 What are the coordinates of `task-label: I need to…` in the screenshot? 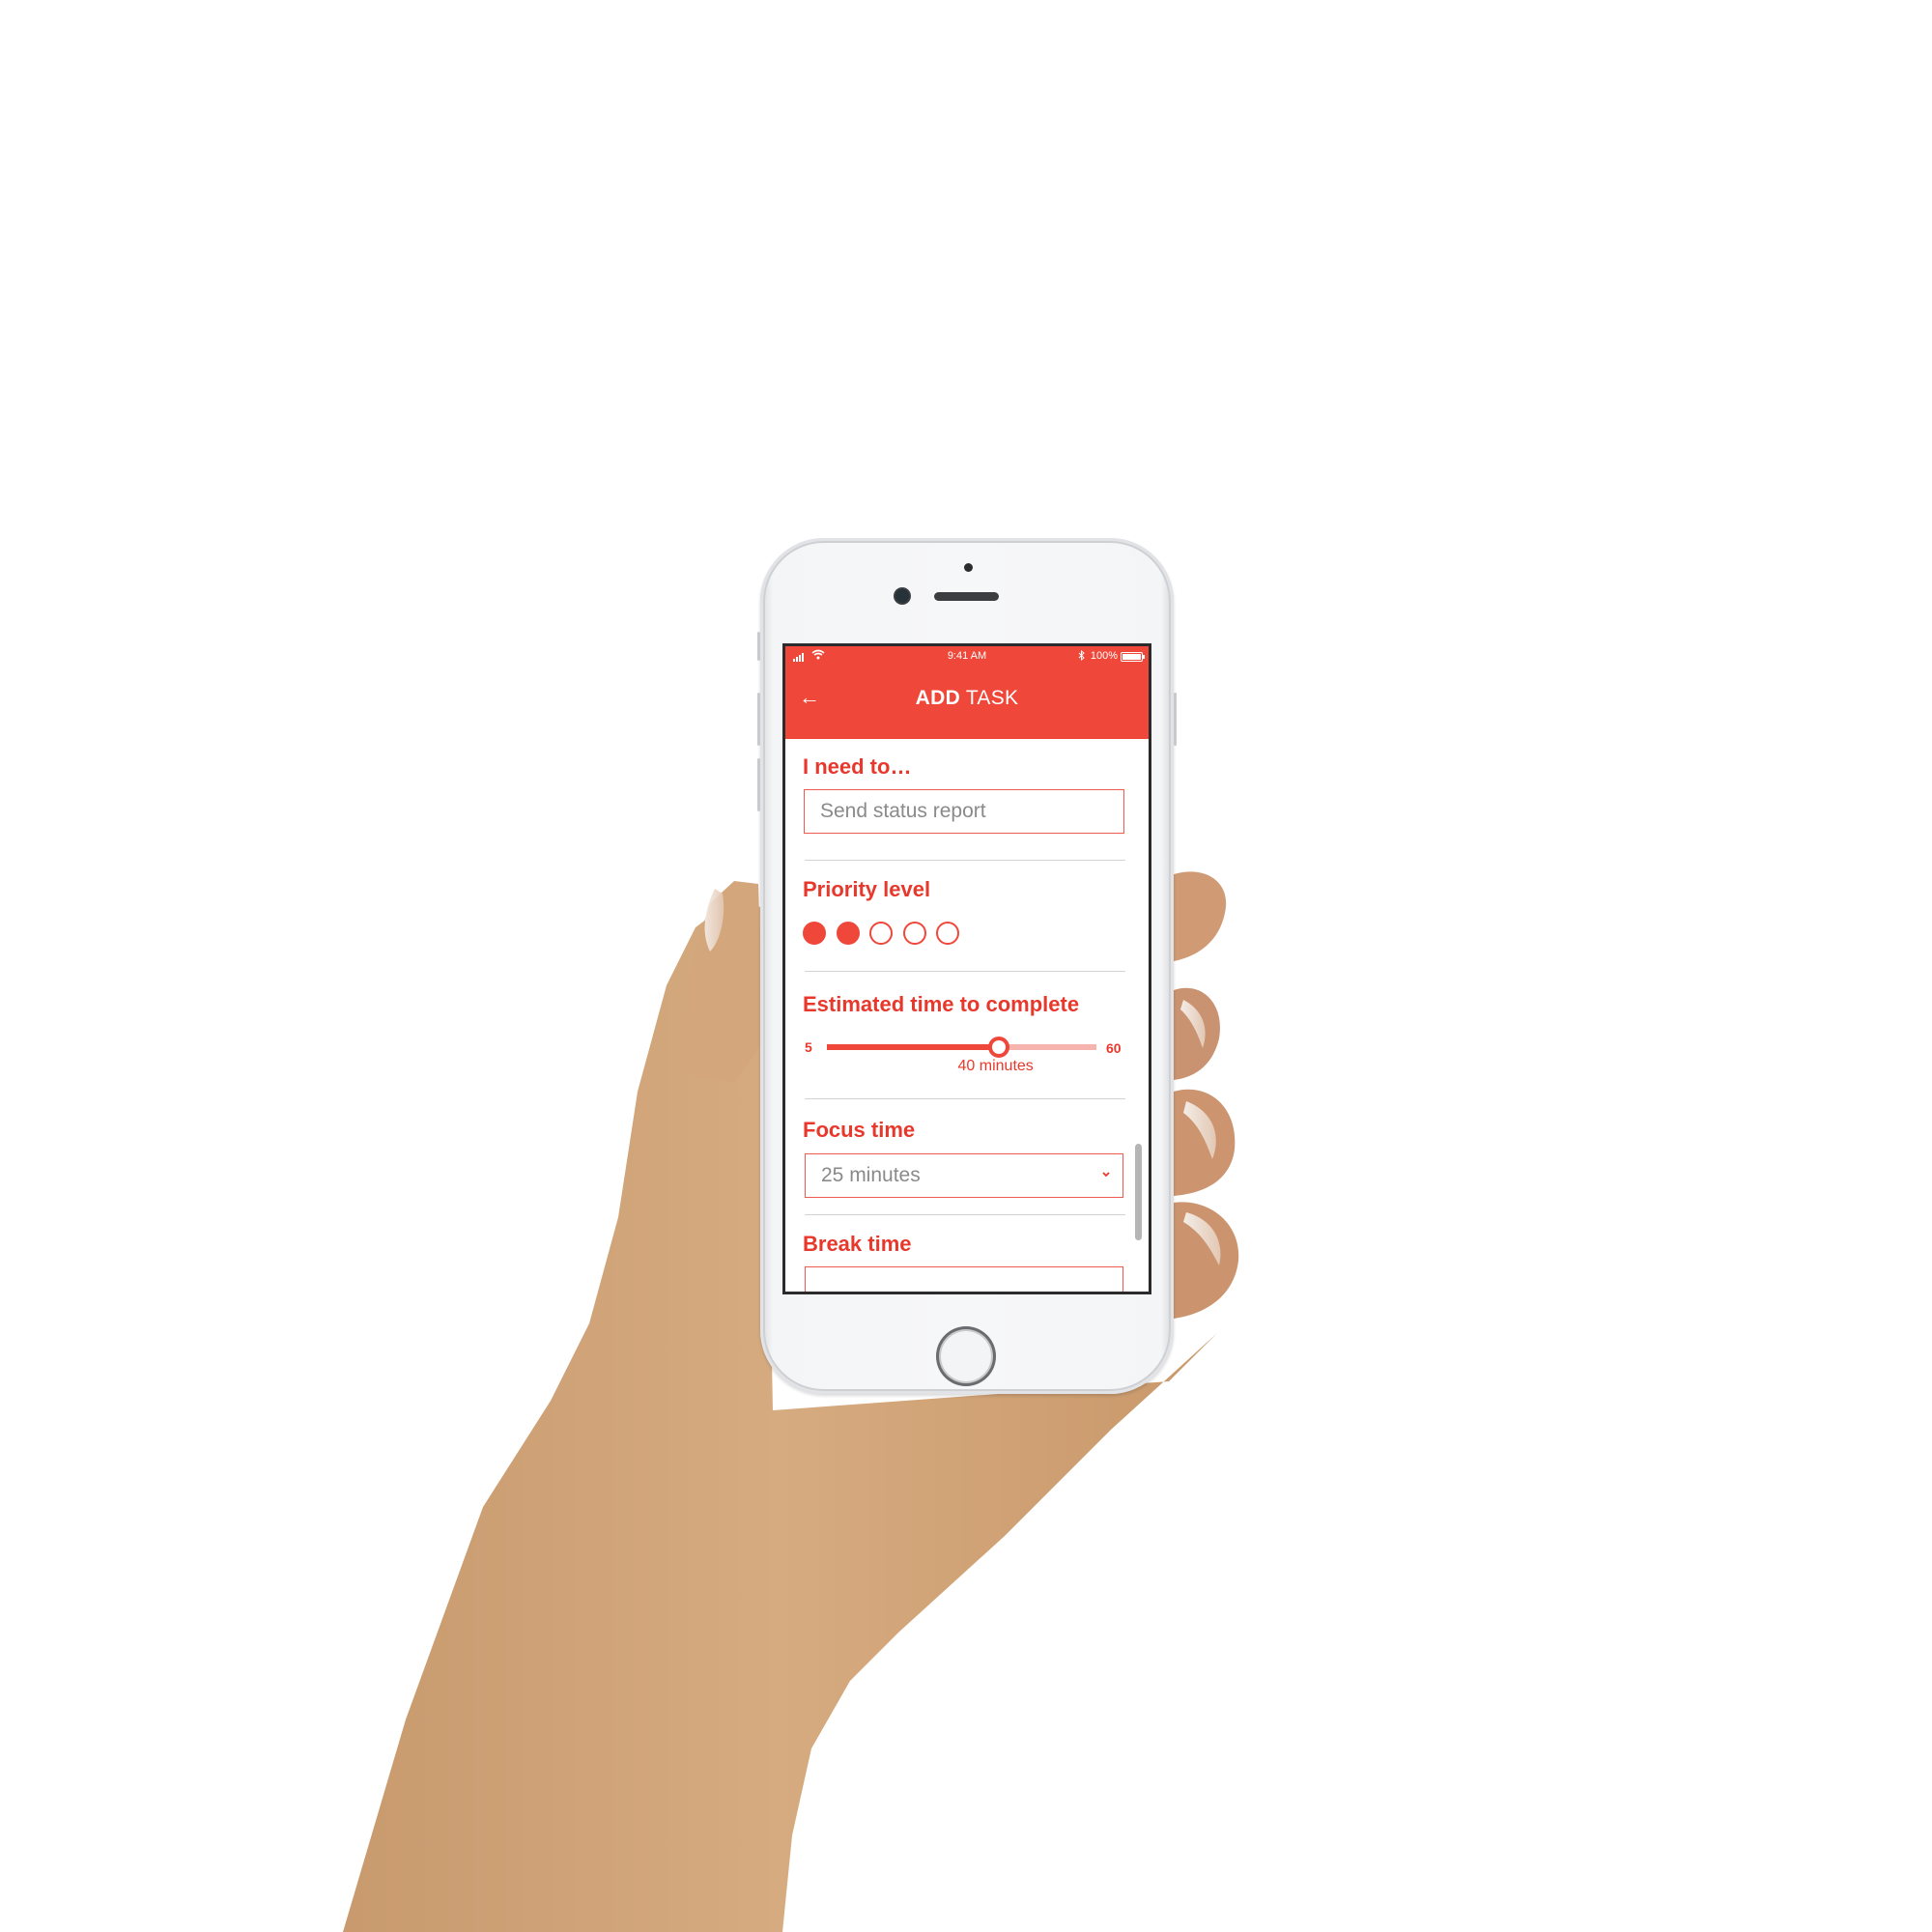 It's located at (857, 766).